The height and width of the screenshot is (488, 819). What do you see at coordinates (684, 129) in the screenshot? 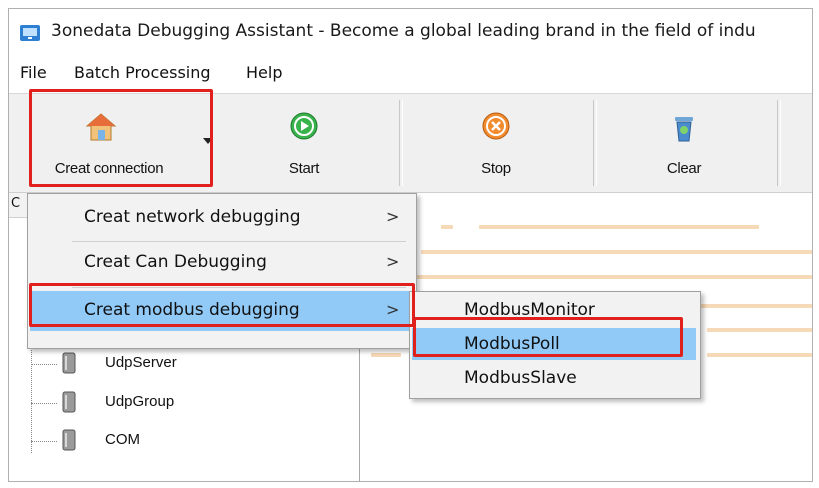
I see `trash-icon` at bounding box center [684, 129].